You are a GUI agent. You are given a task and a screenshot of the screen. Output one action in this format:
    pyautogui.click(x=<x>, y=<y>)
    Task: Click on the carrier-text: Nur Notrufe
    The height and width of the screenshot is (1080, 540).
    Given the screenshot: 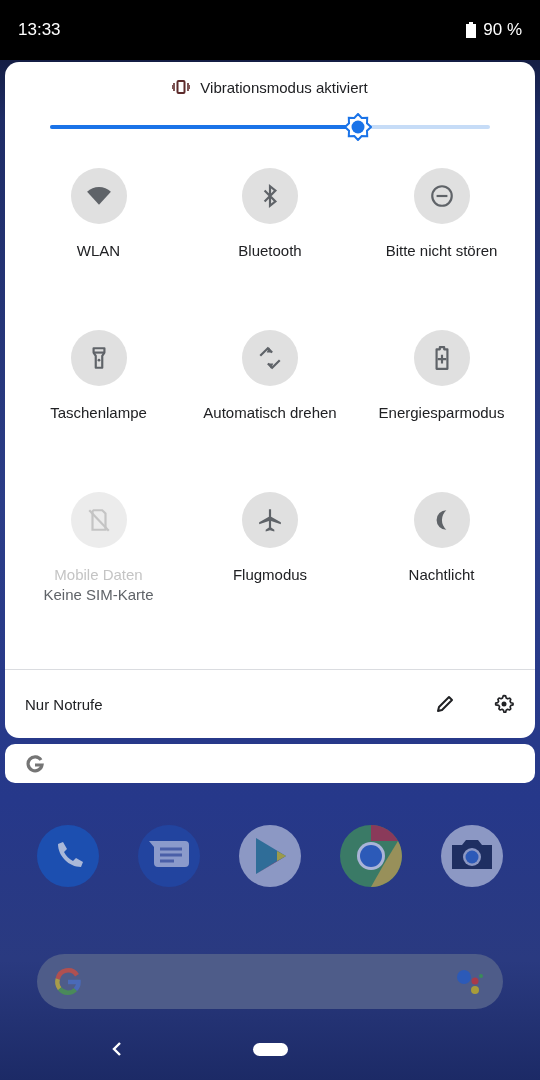 What is the action you would take?
    pyautogui.click(x=64, y=704)
    